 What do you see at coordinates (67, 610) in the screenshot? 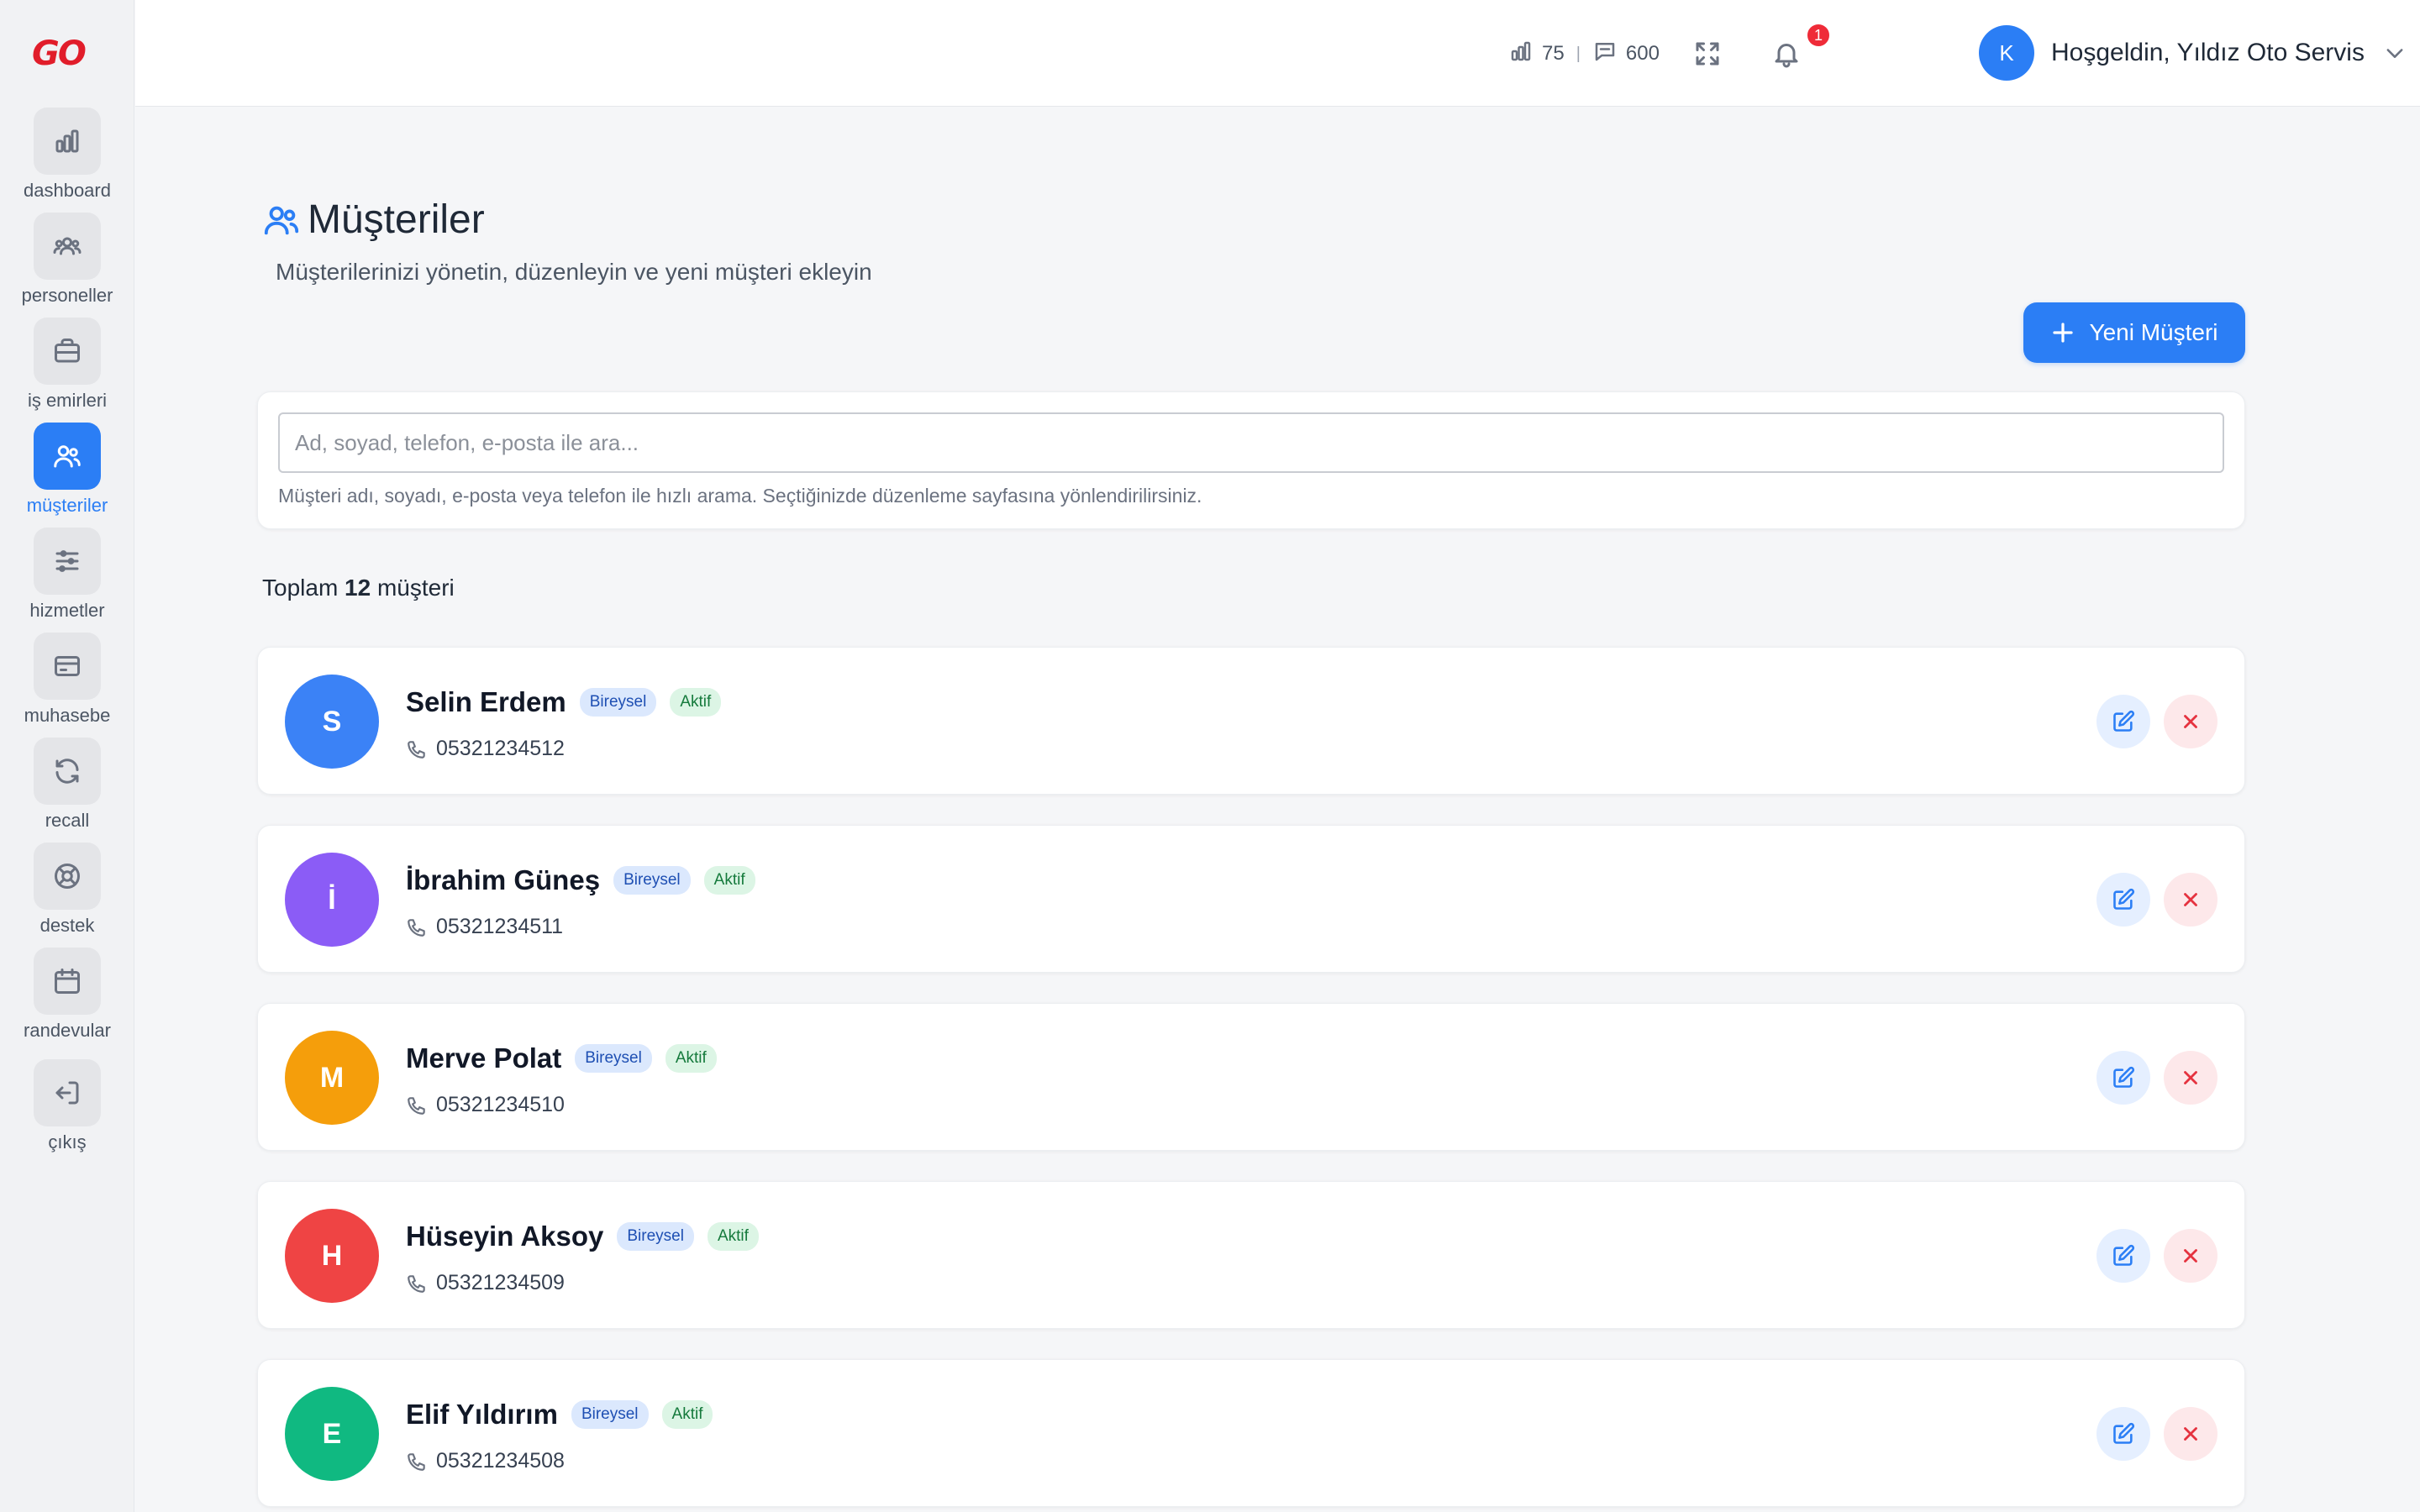
I see `sidebar-item-label: hizmetler` at bounding box center [67, 610].